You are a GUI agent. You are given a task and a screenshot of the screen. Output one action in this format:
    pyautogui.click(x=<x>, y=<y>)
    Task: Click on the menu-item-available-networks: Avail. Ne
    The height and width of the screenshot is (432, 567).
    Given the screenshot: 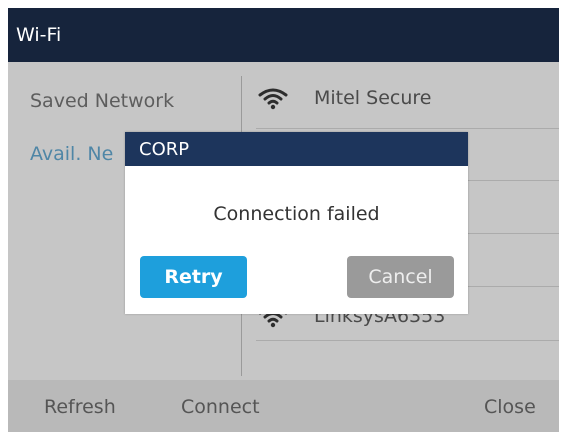 What is the action you would take?
    pyautogui.click(x=71, y=154)
    